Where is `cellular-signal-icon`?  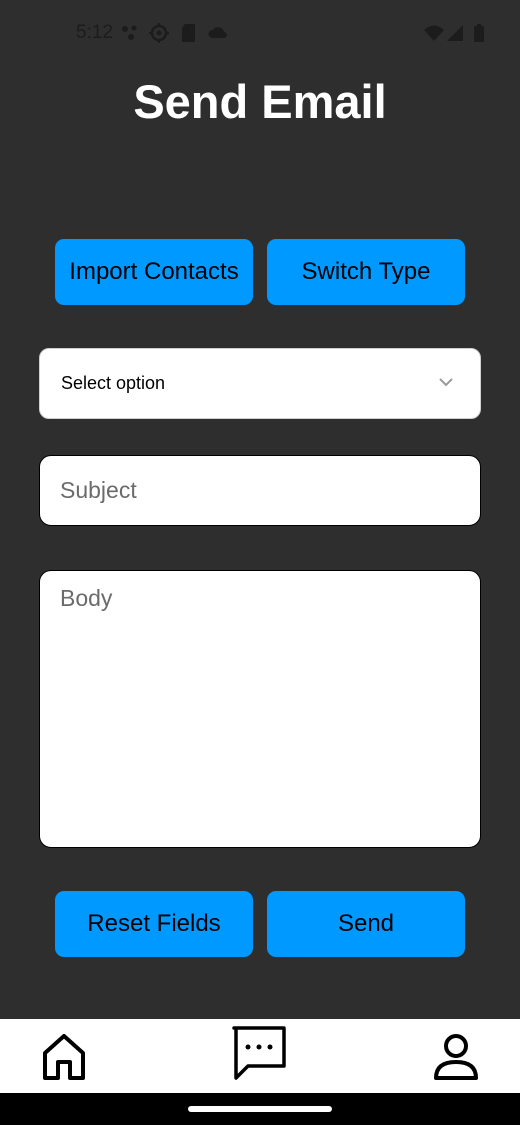 cellular-signal-icon is located at coordinates (455, 33).